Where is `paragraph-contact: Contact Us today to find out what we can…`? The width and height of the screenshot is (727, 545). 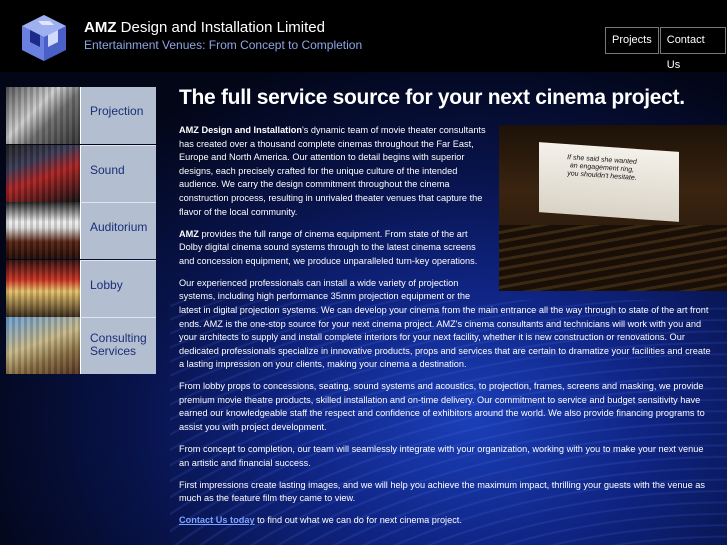
paragraph-contact: Contact Us today to find out what we can… is located at coordinates (320, 520).